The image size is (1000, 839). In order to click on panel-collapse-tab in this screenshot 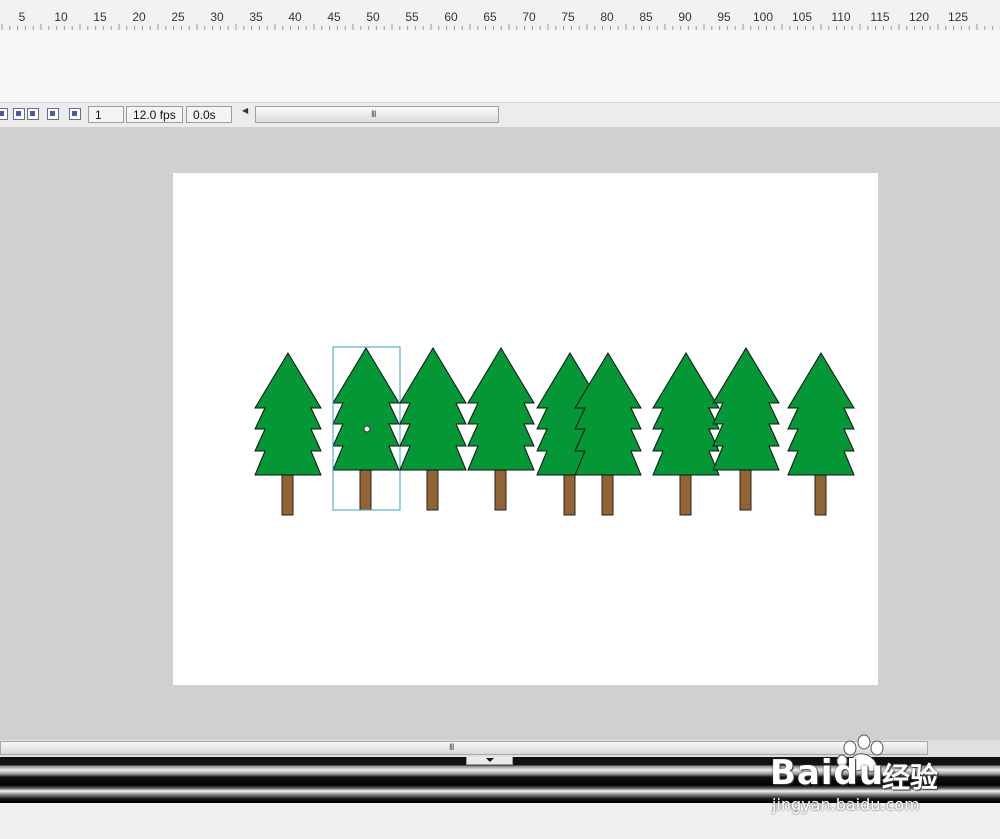, I will do `click(489, 761)`.